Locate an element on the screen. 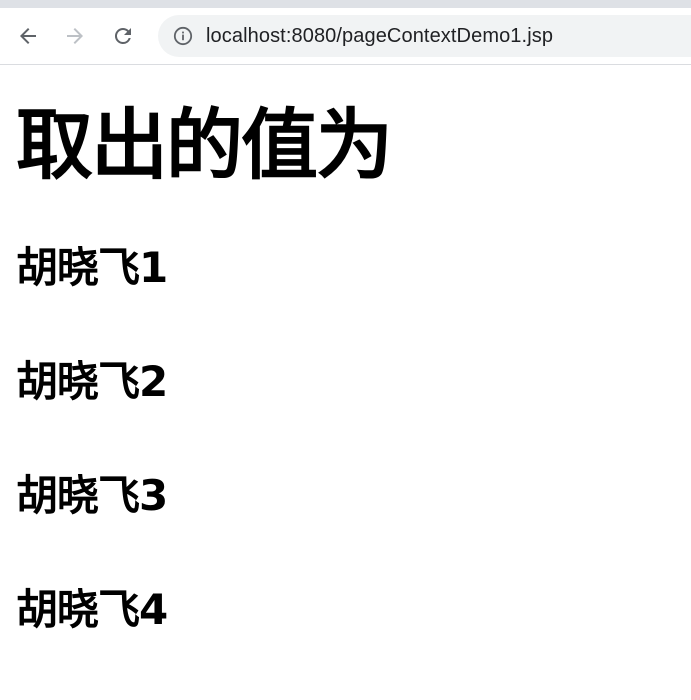 The width and height of the screenshot is (691, 700). url-text: localhost:8080/pageContextDemo1.jsp is located at coordinates (379, 36).